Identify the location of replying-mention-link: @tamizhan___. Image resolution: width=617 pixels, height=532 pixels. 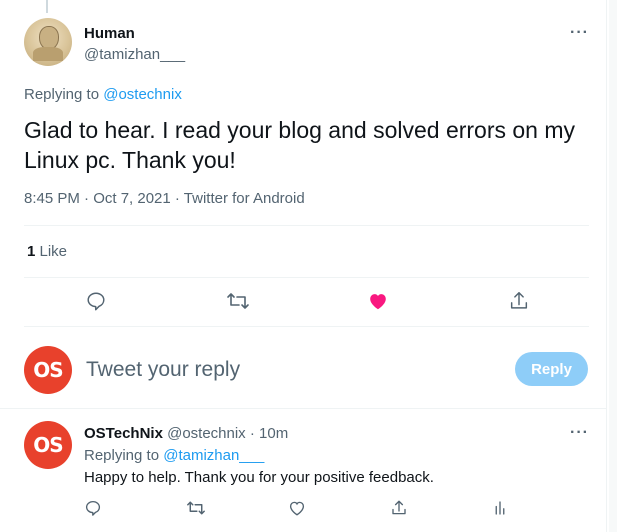
(213, 455).